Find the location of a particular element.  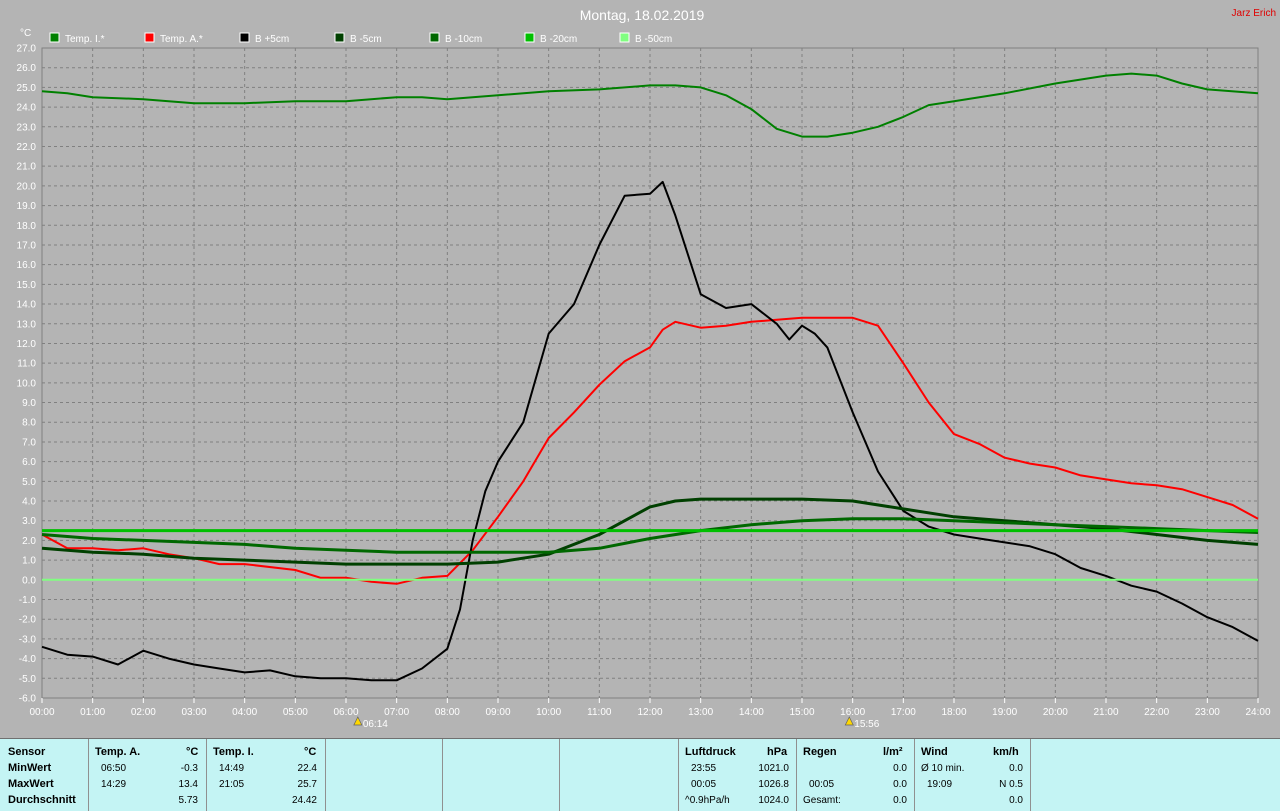

x-tick-label: 08:00 is located at coordinates (447, 712).